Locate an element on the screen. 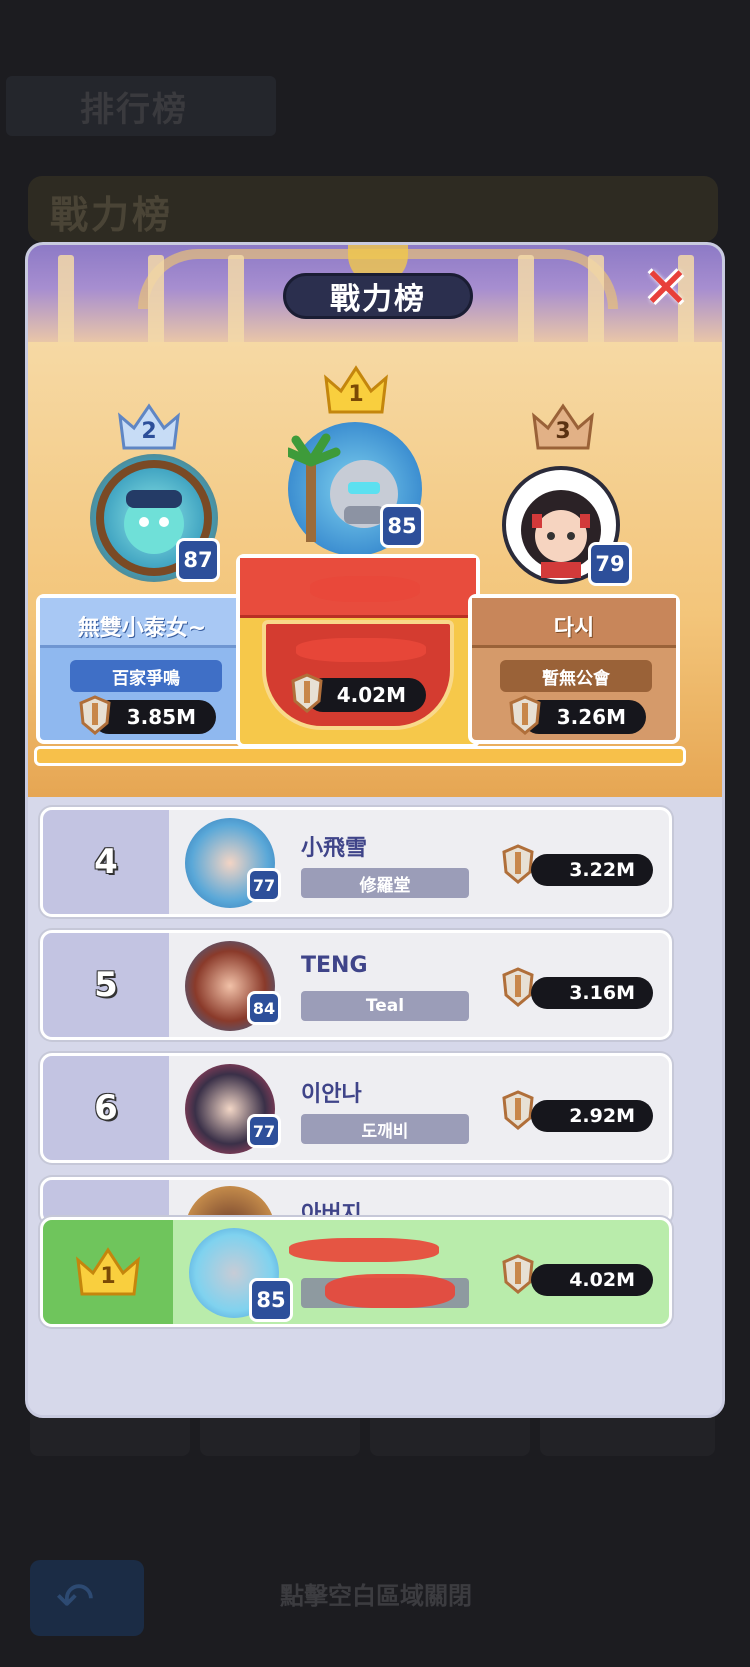  podium-rank-3: 3 is located at coordinates (563, 431).